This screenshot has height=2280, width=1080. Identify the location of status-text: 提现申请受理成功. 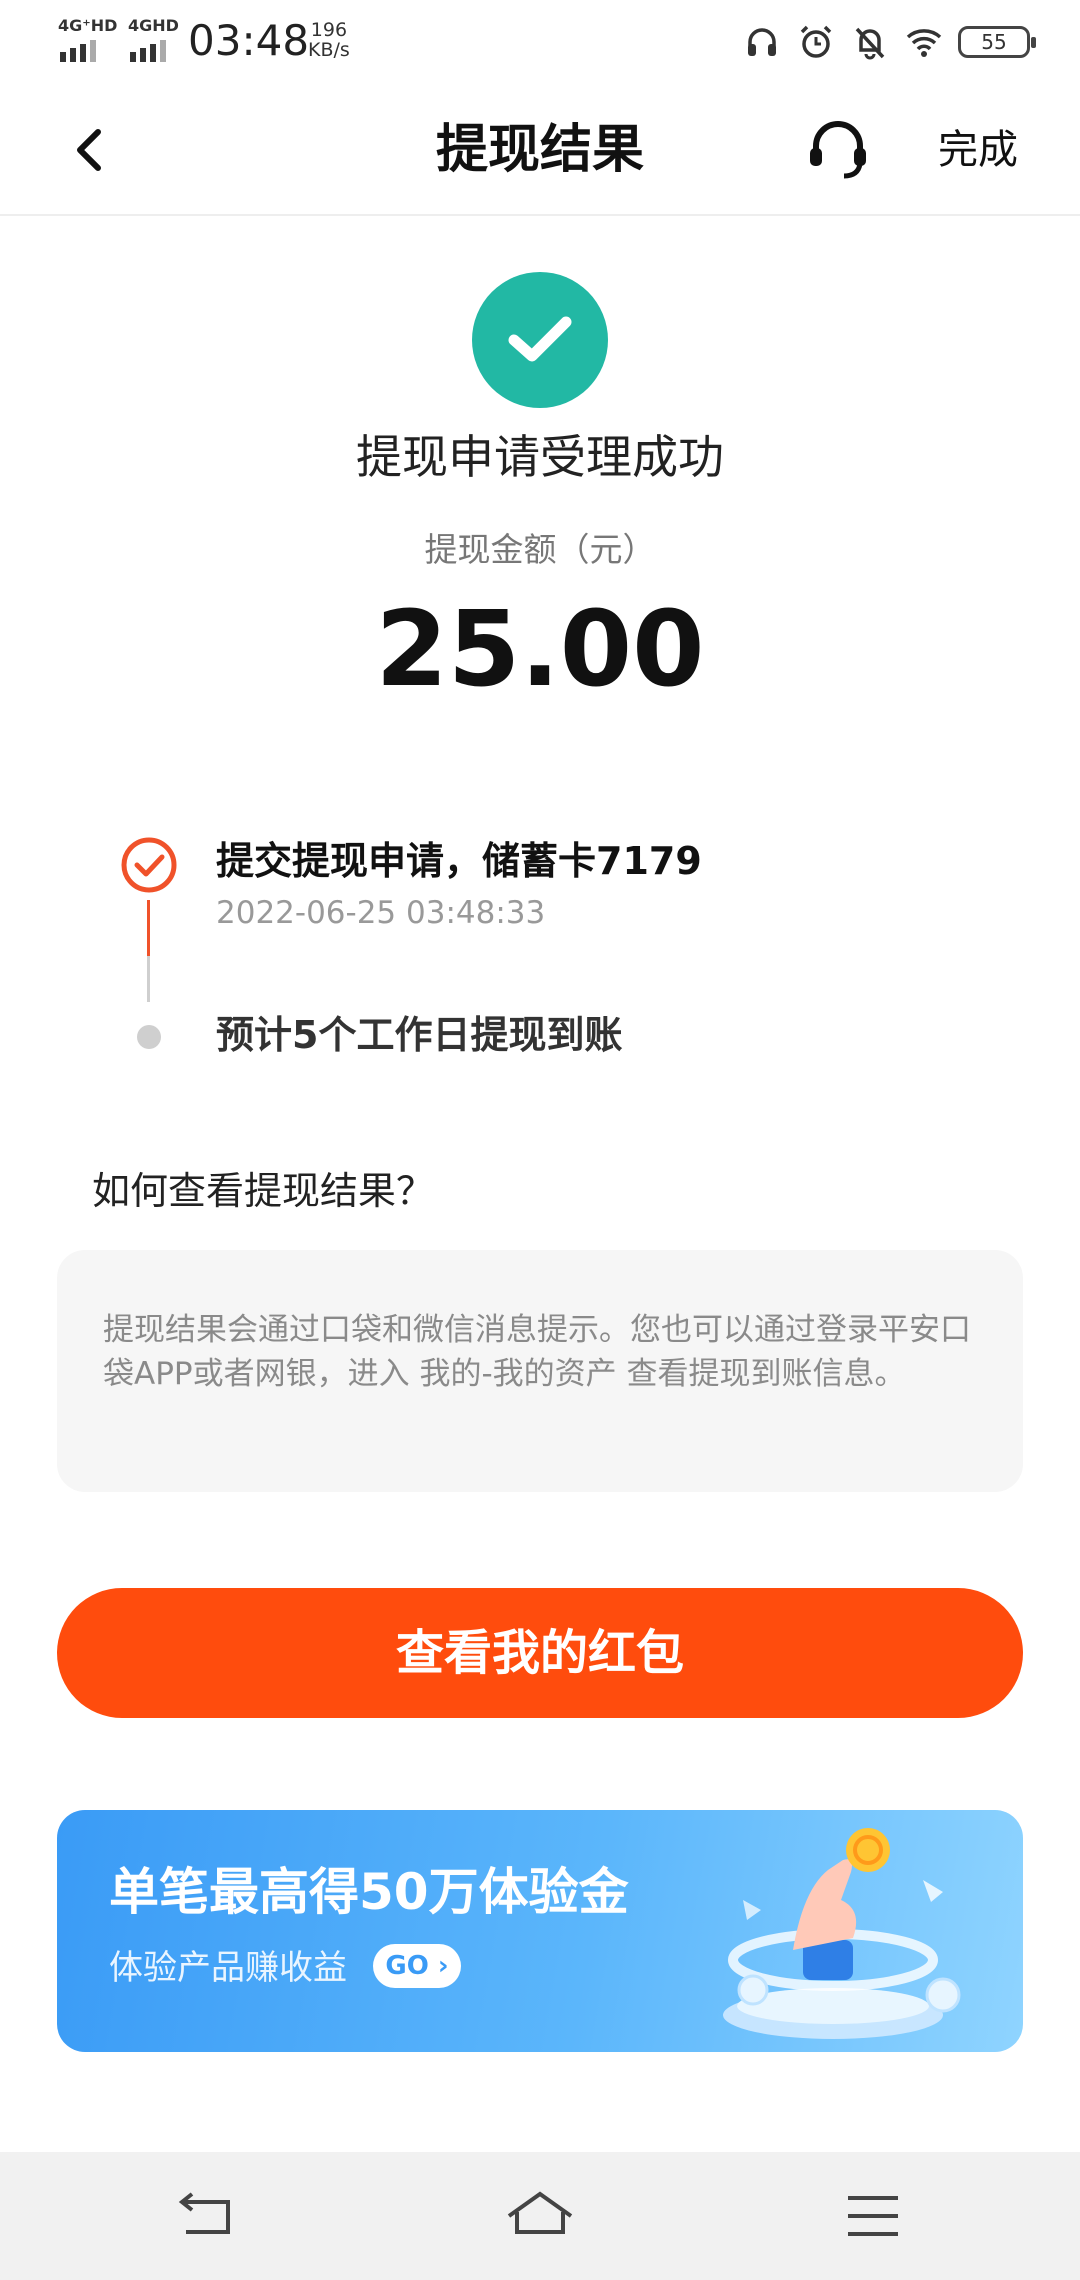
(540, 457).